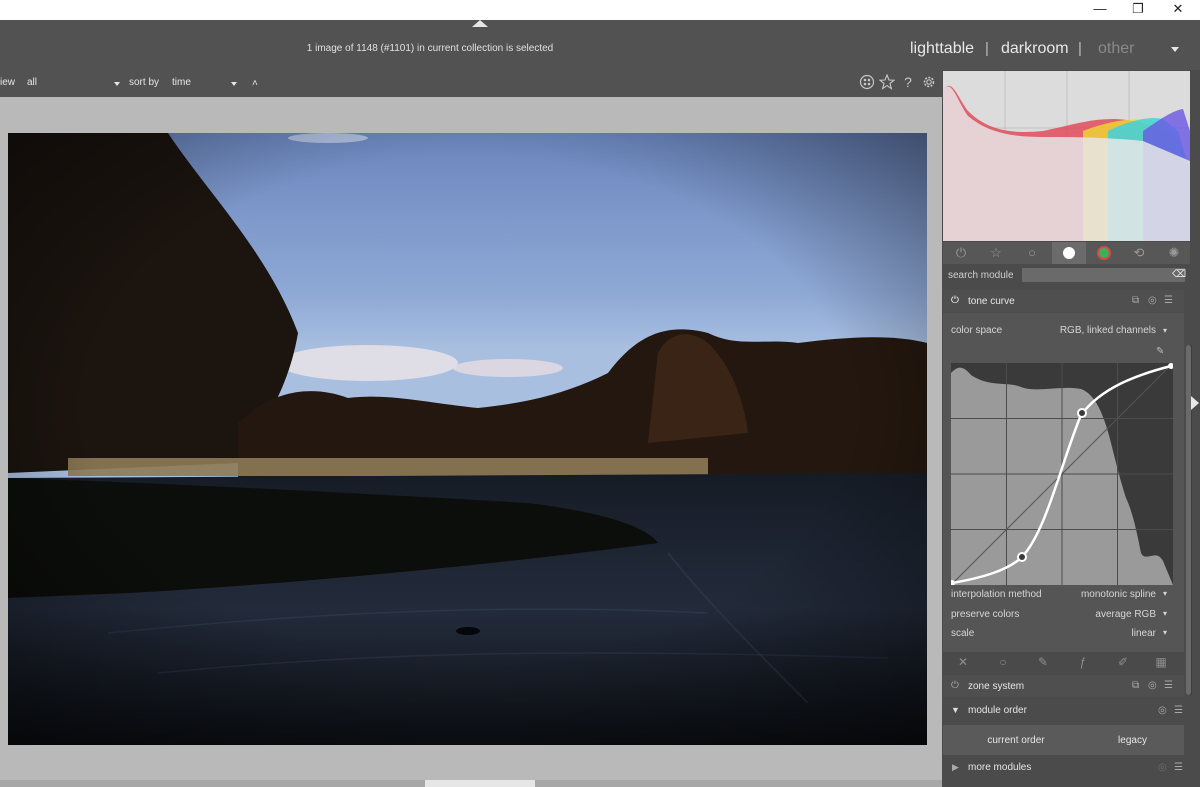 This screenshot has width=1200, height=787. I want to click on parametric-mask-icon: ƒ, so click(1083, 662).